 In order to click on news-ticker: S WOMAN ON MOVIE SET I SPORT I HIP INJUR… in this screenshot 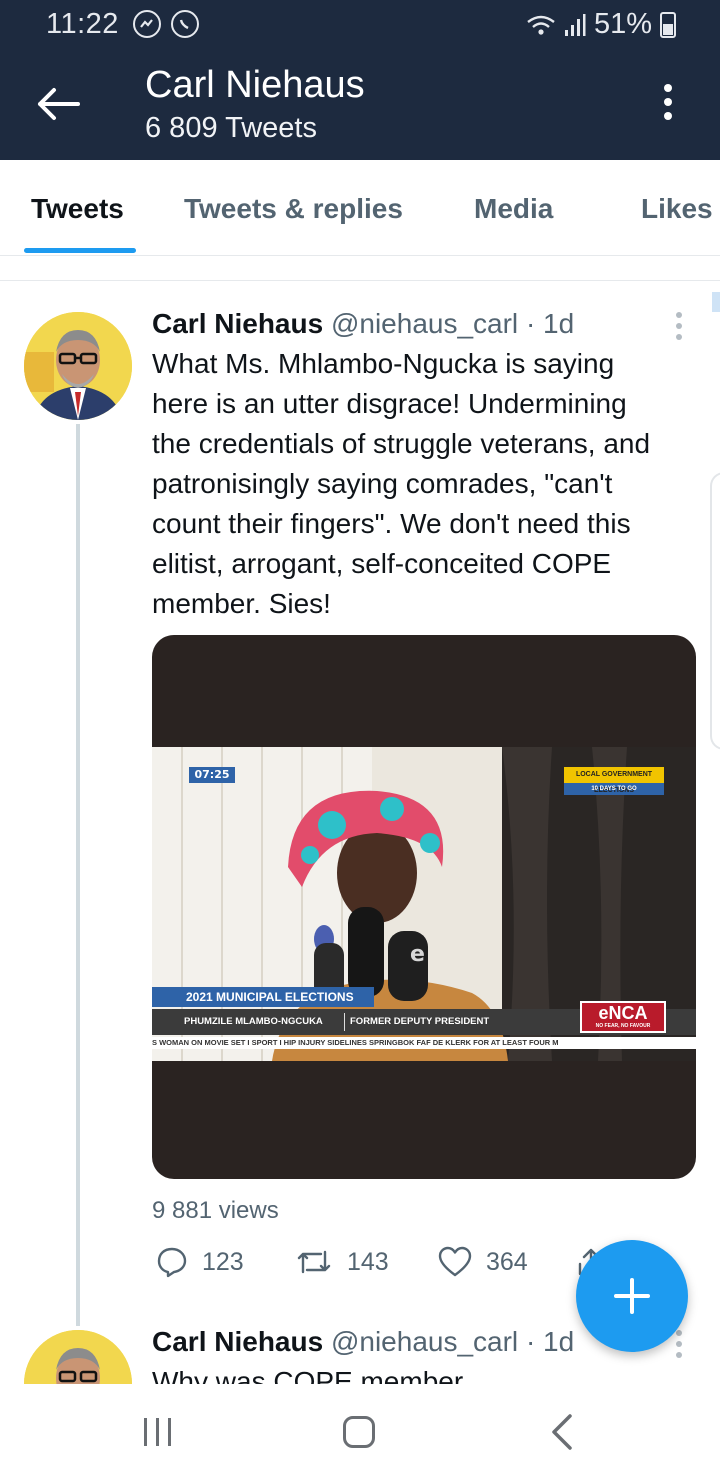, I will do `click(424, 1043)`.